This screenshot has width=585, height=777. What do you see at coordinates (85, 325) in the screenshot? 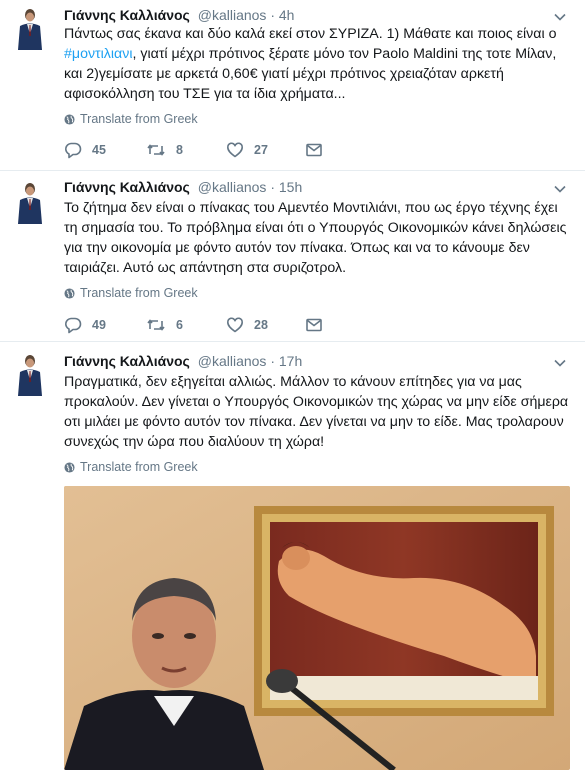
I see `reply-button: 49` at bounding box center [85, 325].